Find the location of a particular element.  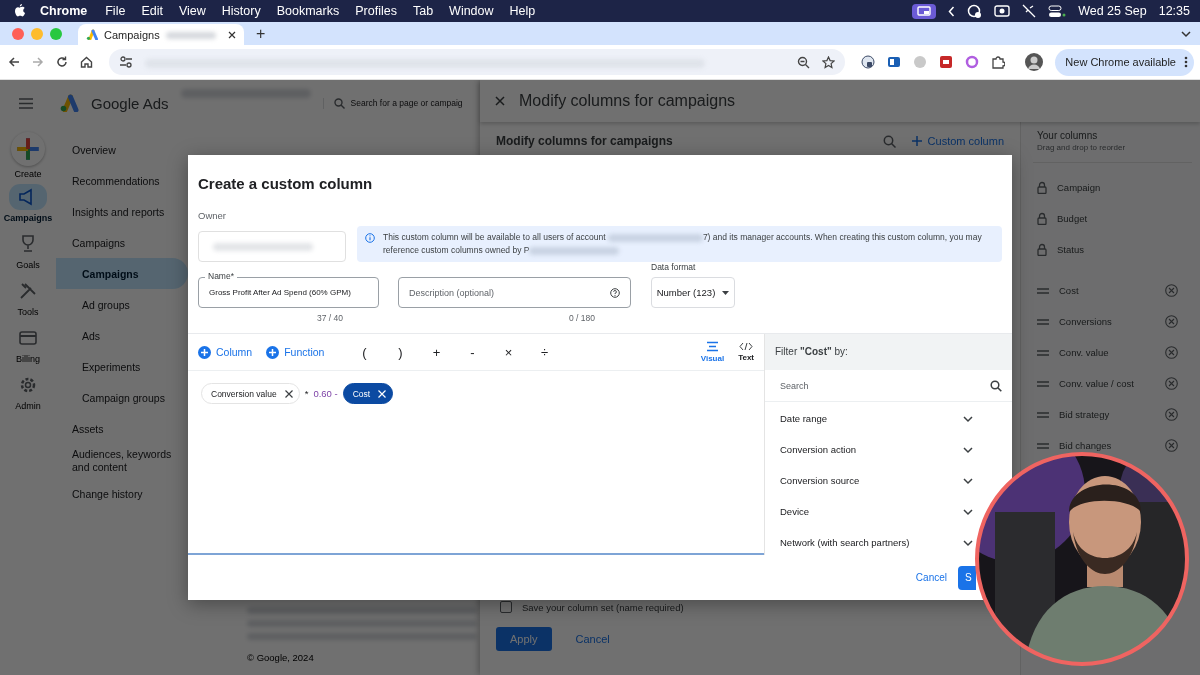

nav-item: Audiences, keywords and content is located at coordinates (122, 461).